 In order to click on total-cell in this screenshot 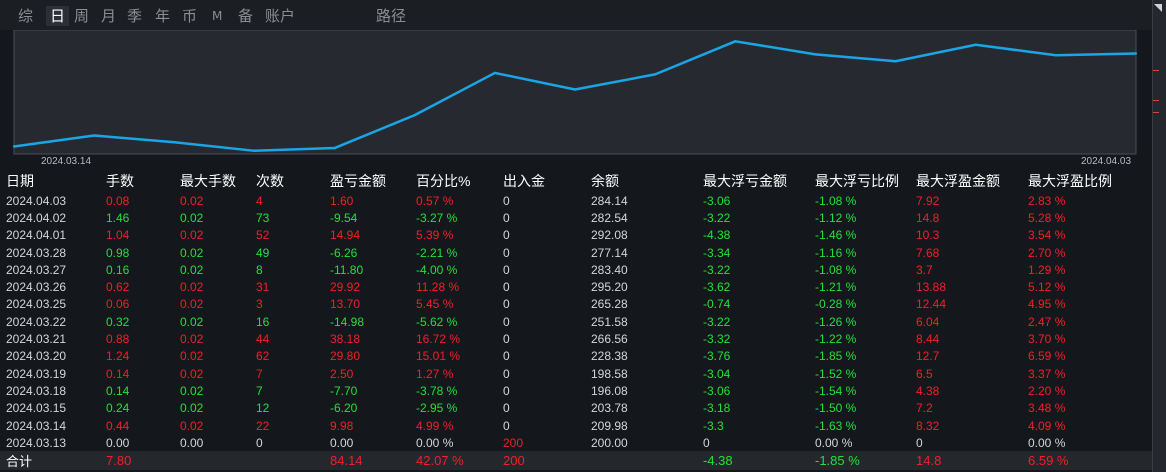, I will do `click(287, 461)`.